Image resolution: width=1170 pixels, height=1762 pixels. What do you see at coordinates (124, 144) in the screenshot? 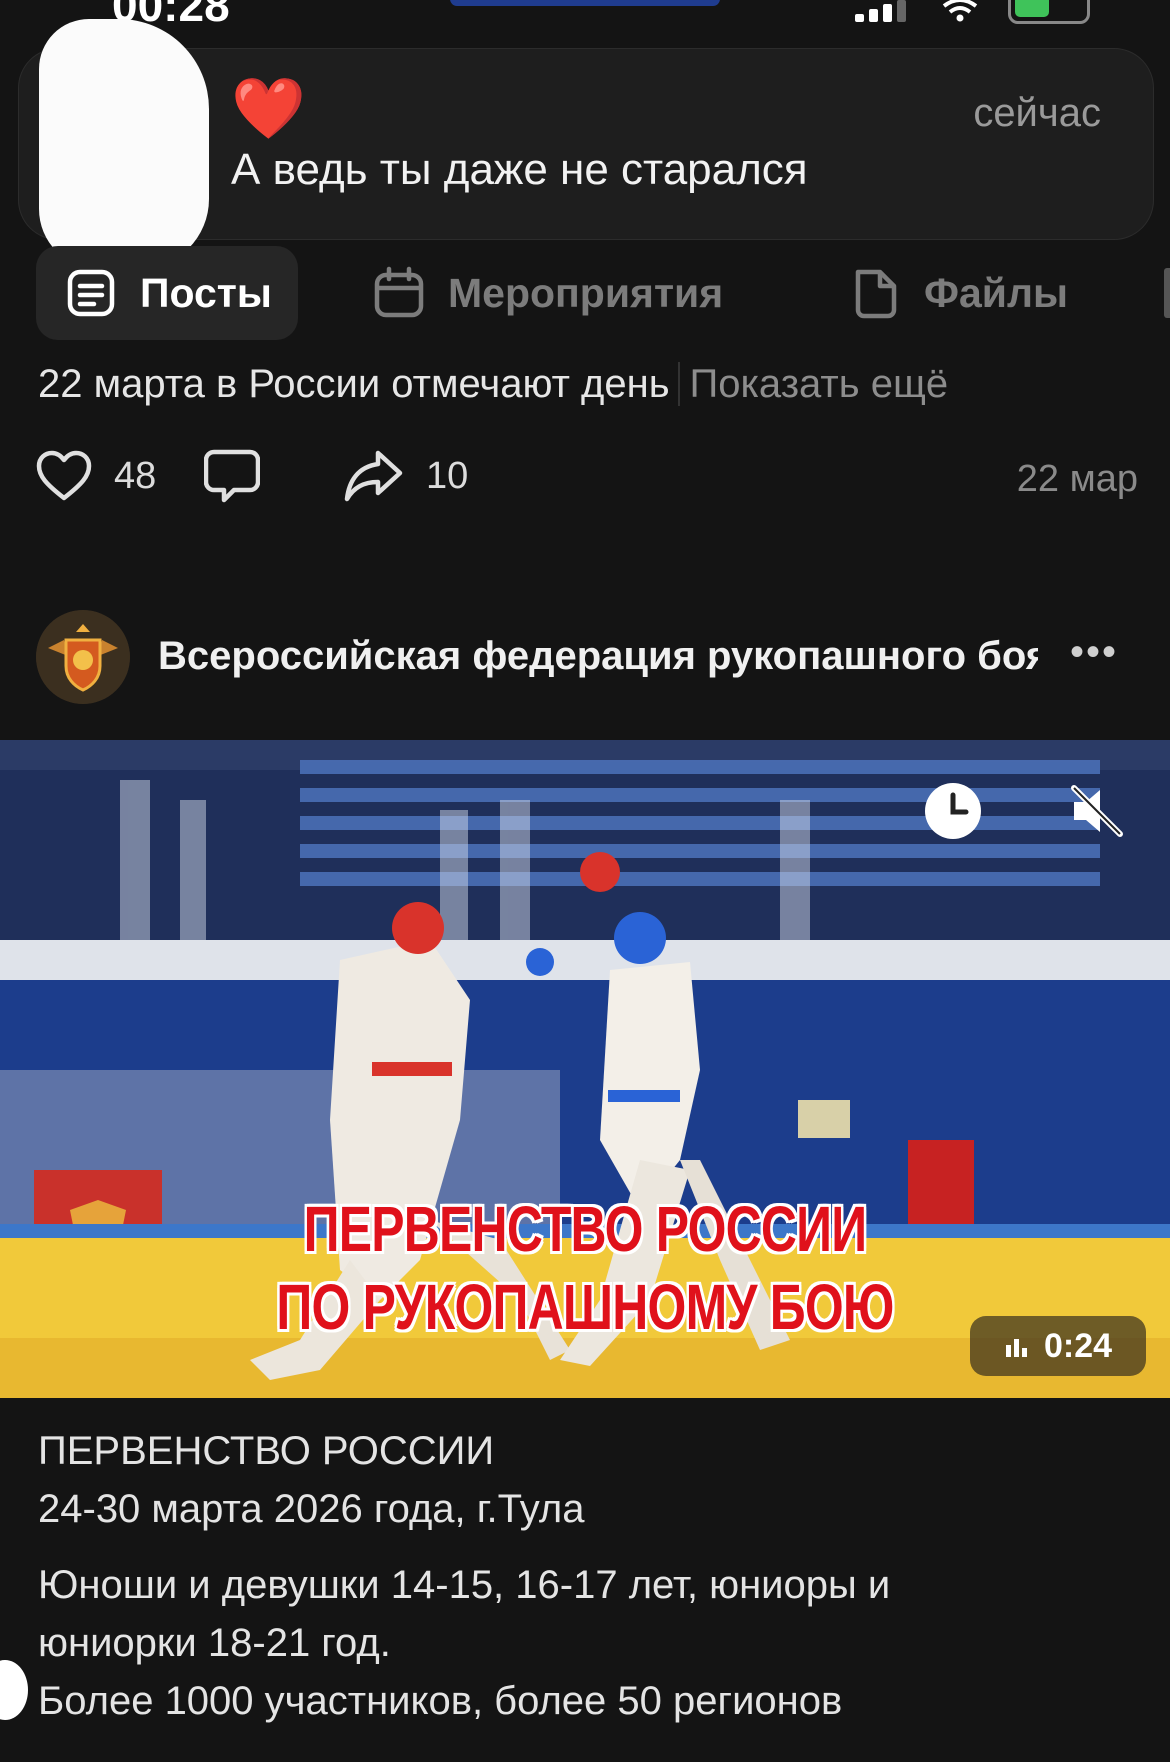
I see `redacted-avatar` at bounding box center [124, 144].